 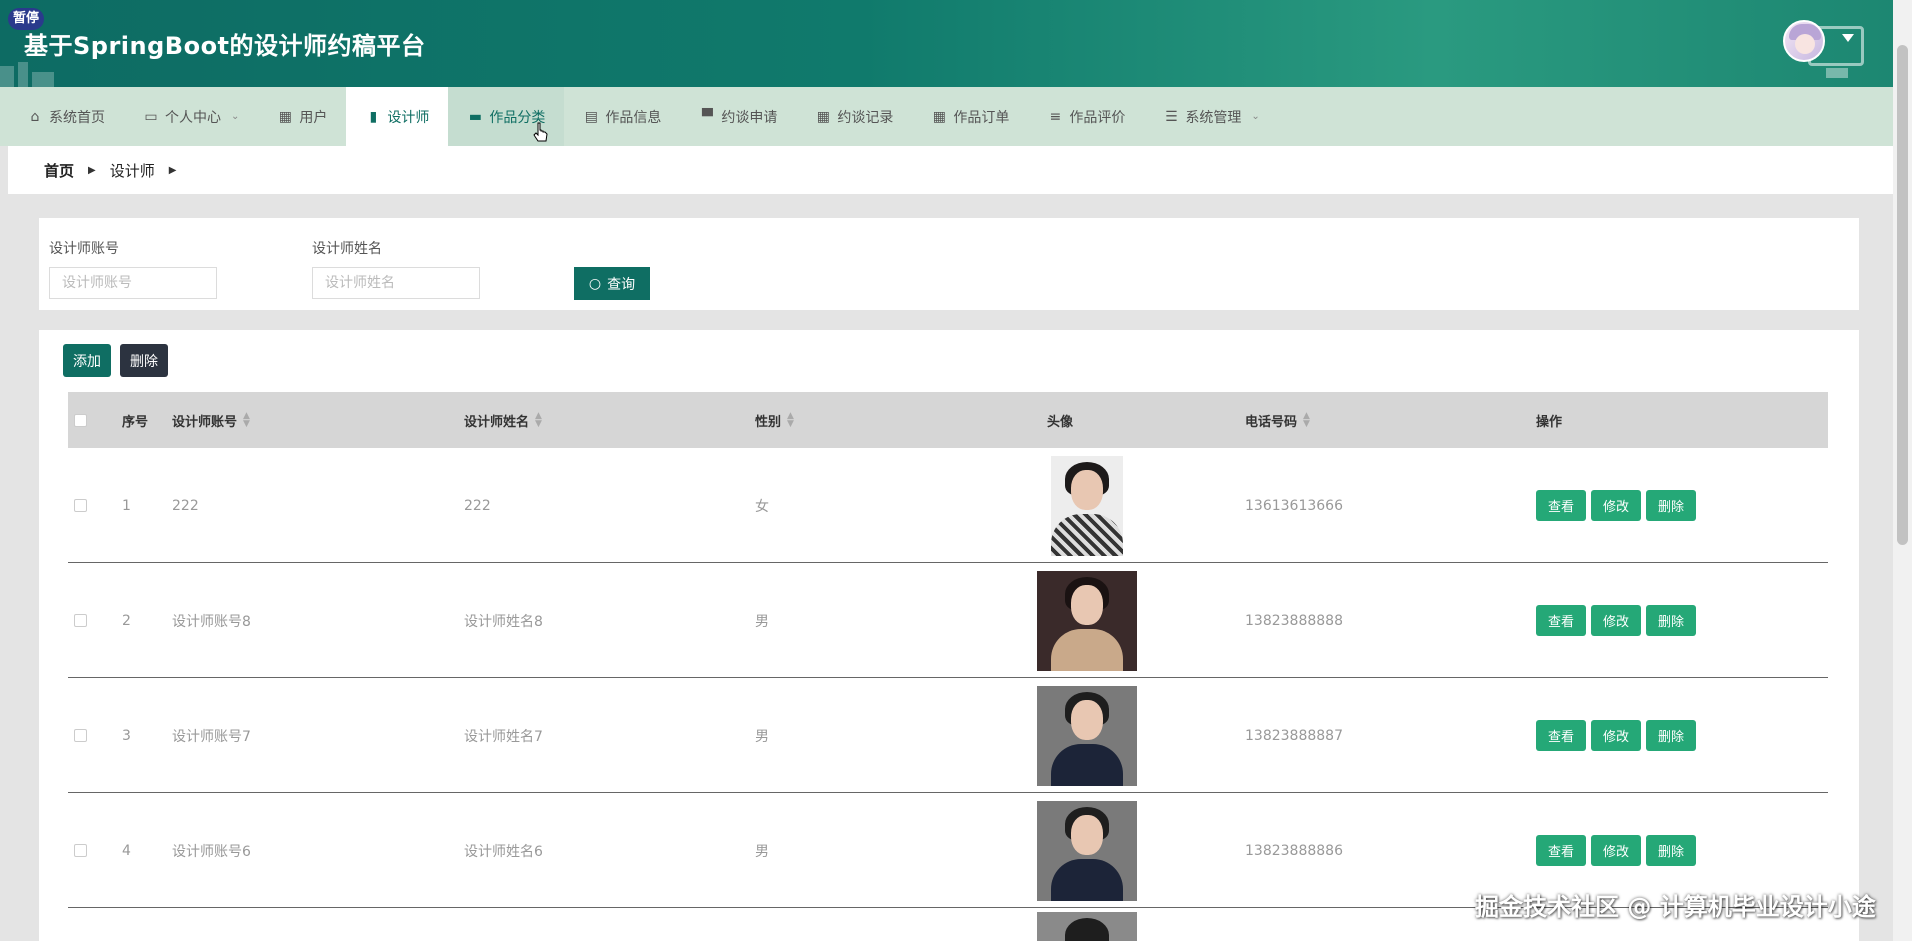 I want to click on nav-item-label: 个人中心, so click(x=193, y=117).